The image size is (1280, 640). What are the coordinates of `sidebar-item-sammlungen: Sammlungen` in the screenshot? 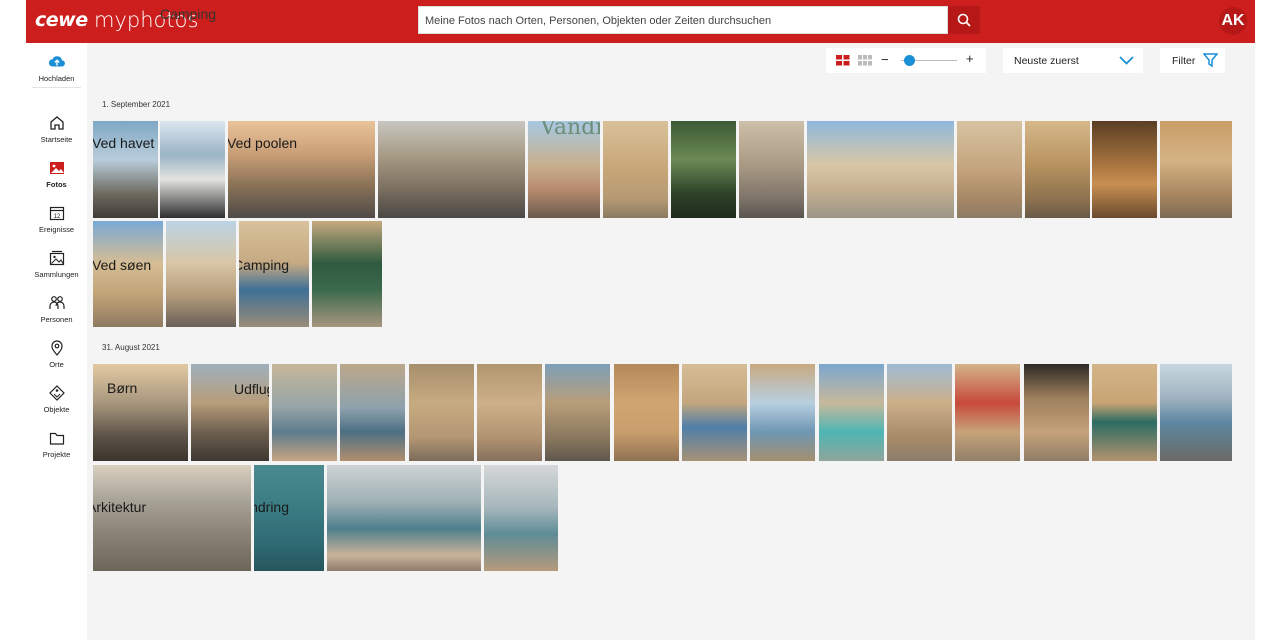 It's located at (56, 264).